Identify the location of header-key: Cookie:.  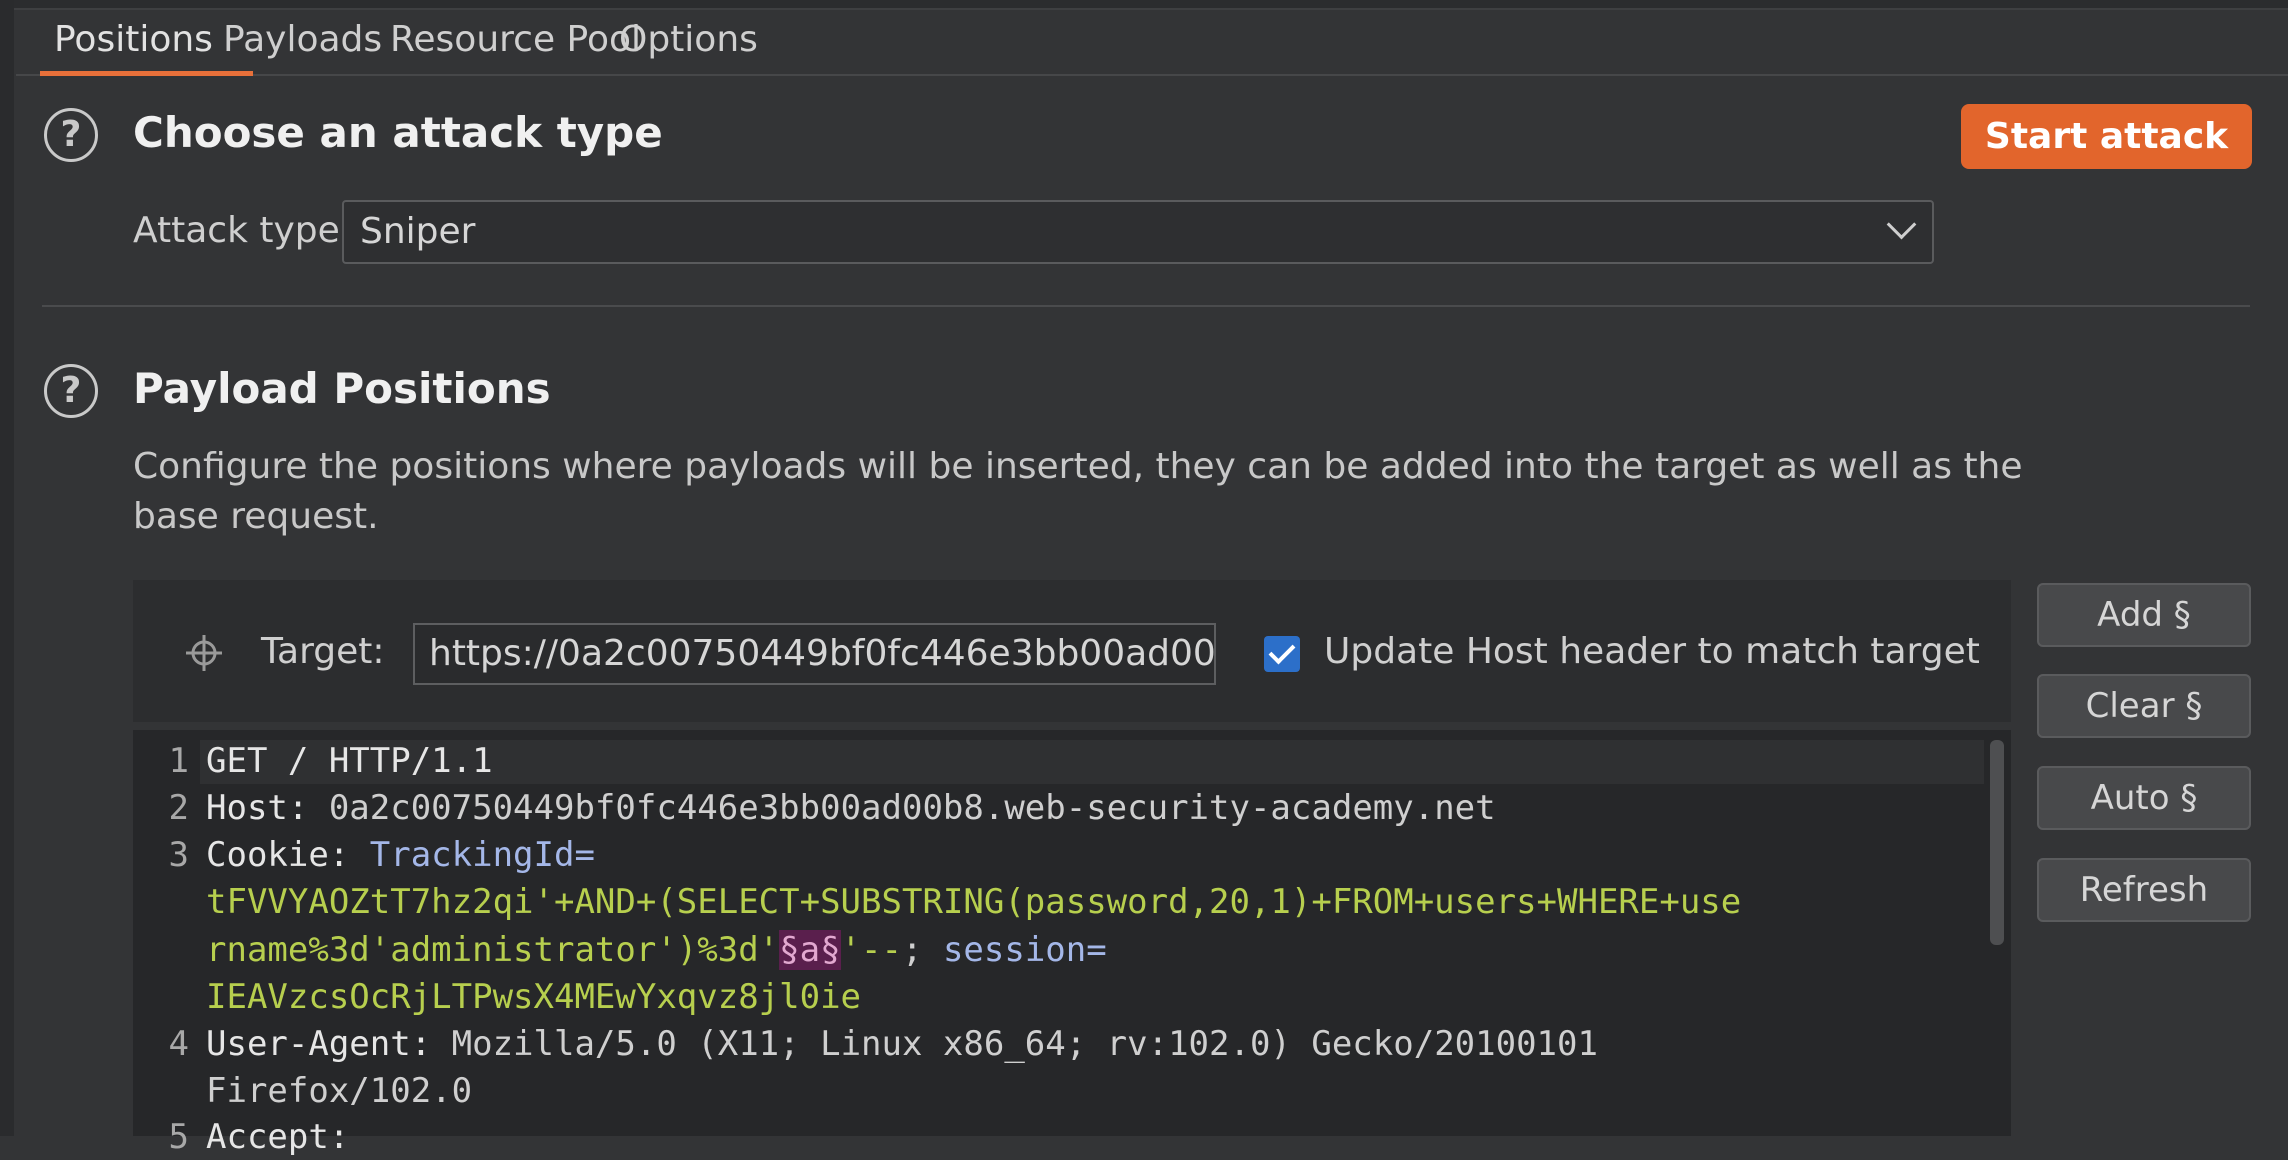
(288, 855).